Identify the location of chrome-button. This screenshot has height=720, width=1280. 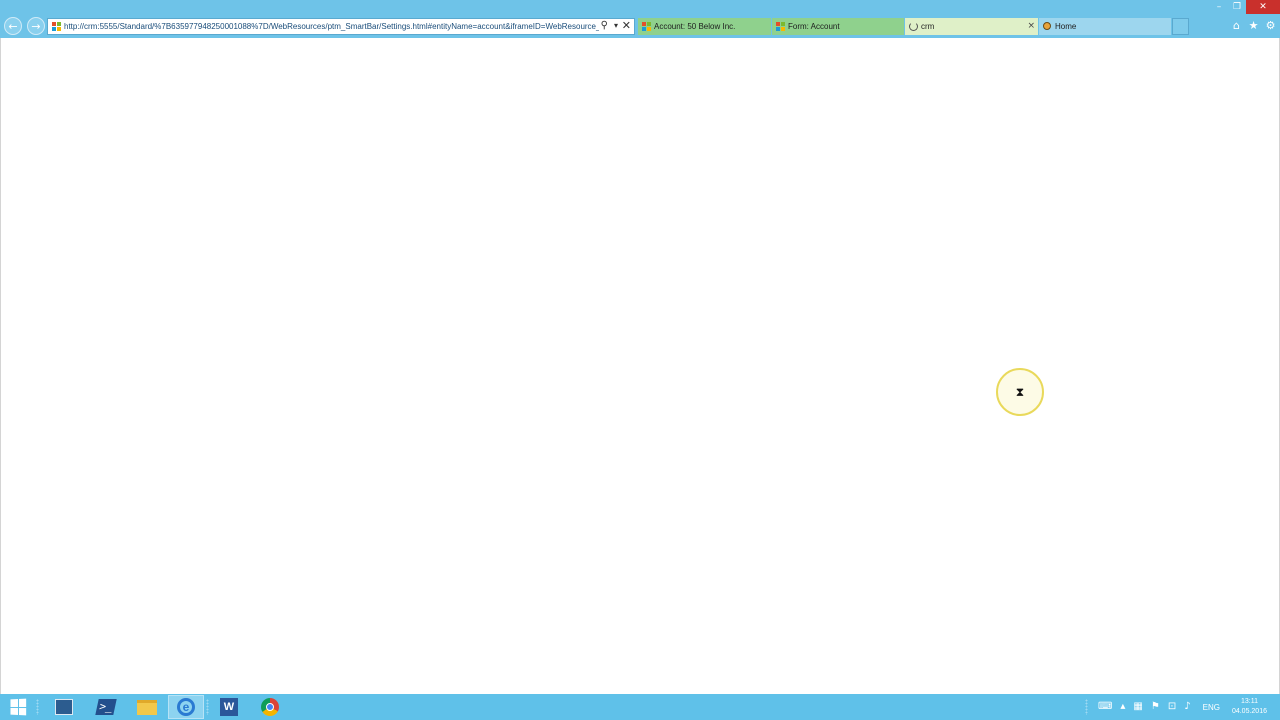
(270, 707).